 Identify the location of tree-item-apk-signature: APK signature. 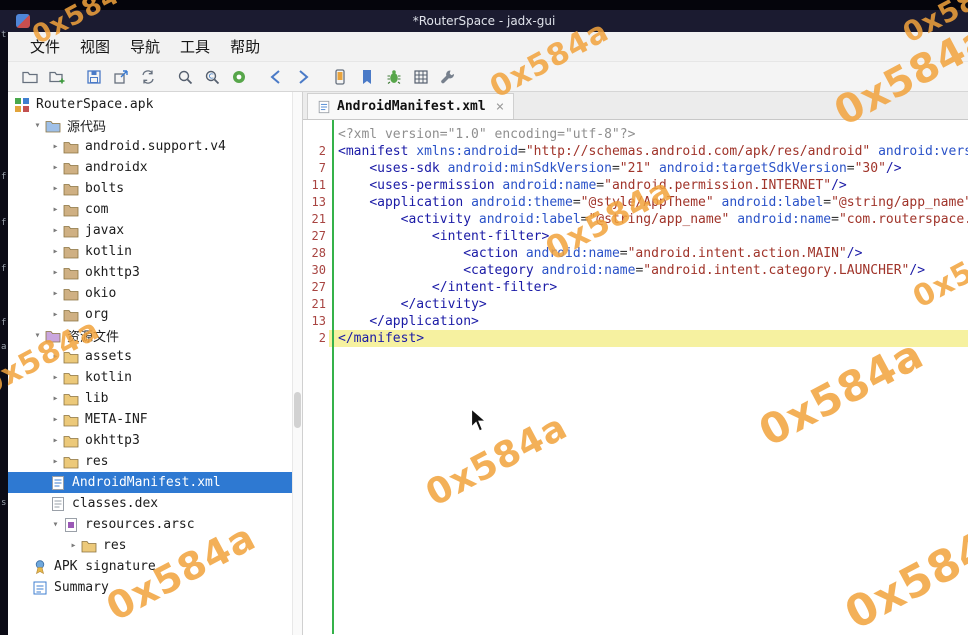
(150, 566).